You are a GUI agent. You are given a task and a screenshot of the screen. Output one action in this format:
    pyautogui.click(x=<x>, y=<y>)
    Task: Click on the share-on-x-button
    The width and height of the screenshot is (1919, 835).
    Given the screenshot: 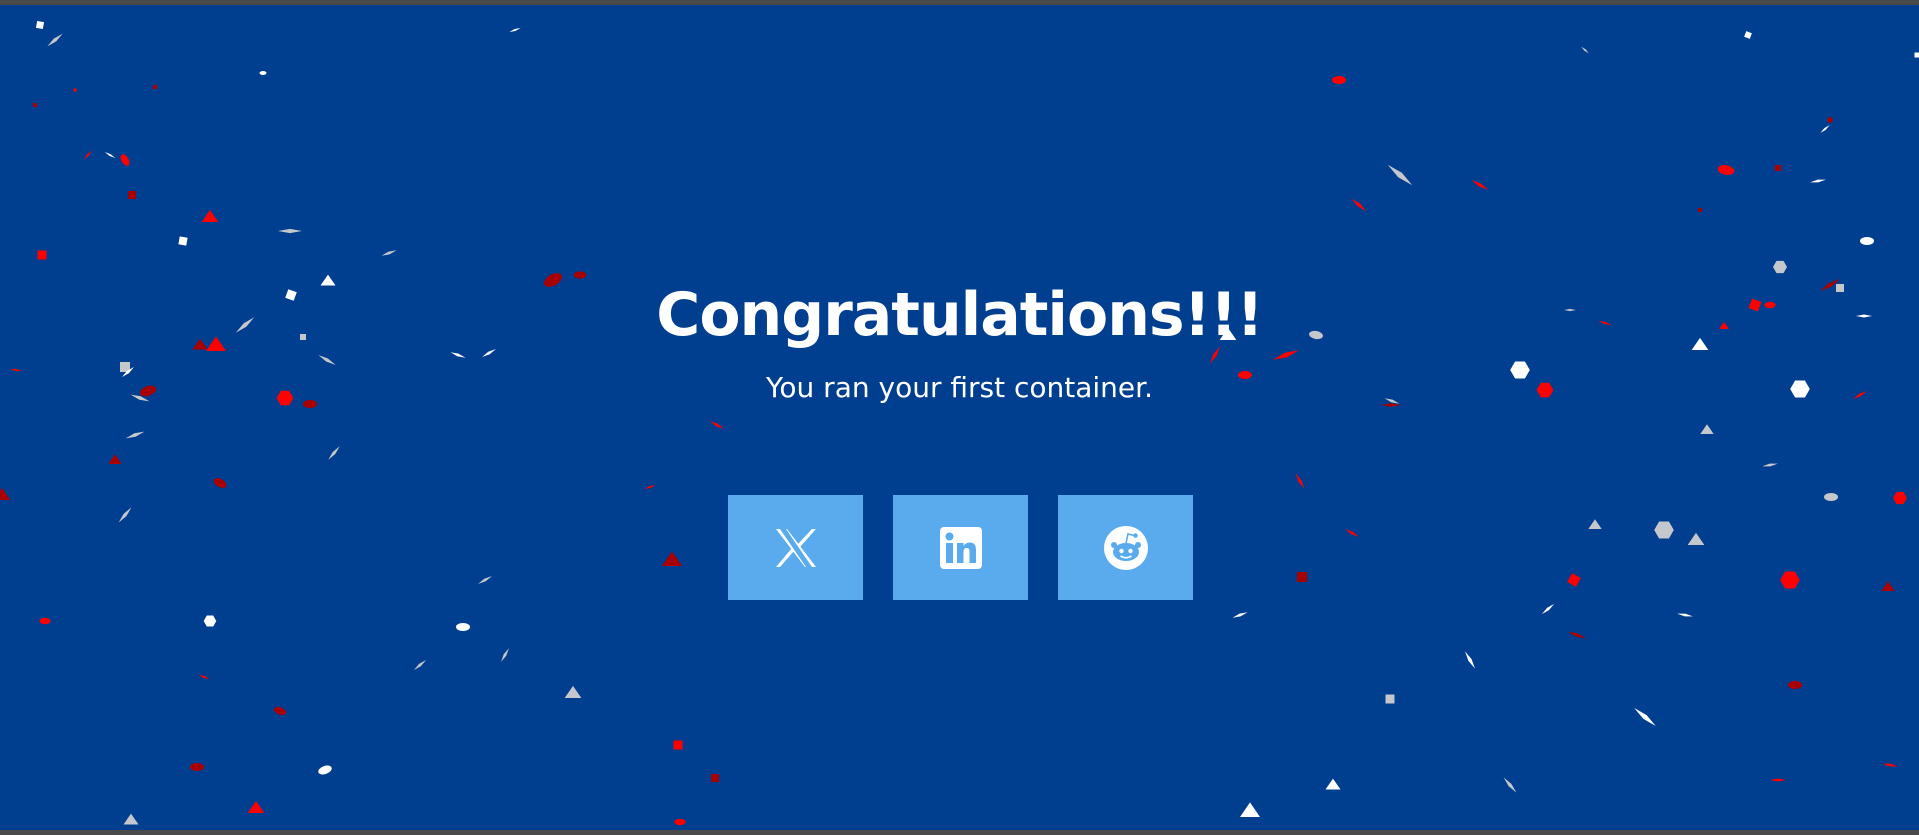 What is the action you would take?
    pyautogui.click(x=795, y=547)
    